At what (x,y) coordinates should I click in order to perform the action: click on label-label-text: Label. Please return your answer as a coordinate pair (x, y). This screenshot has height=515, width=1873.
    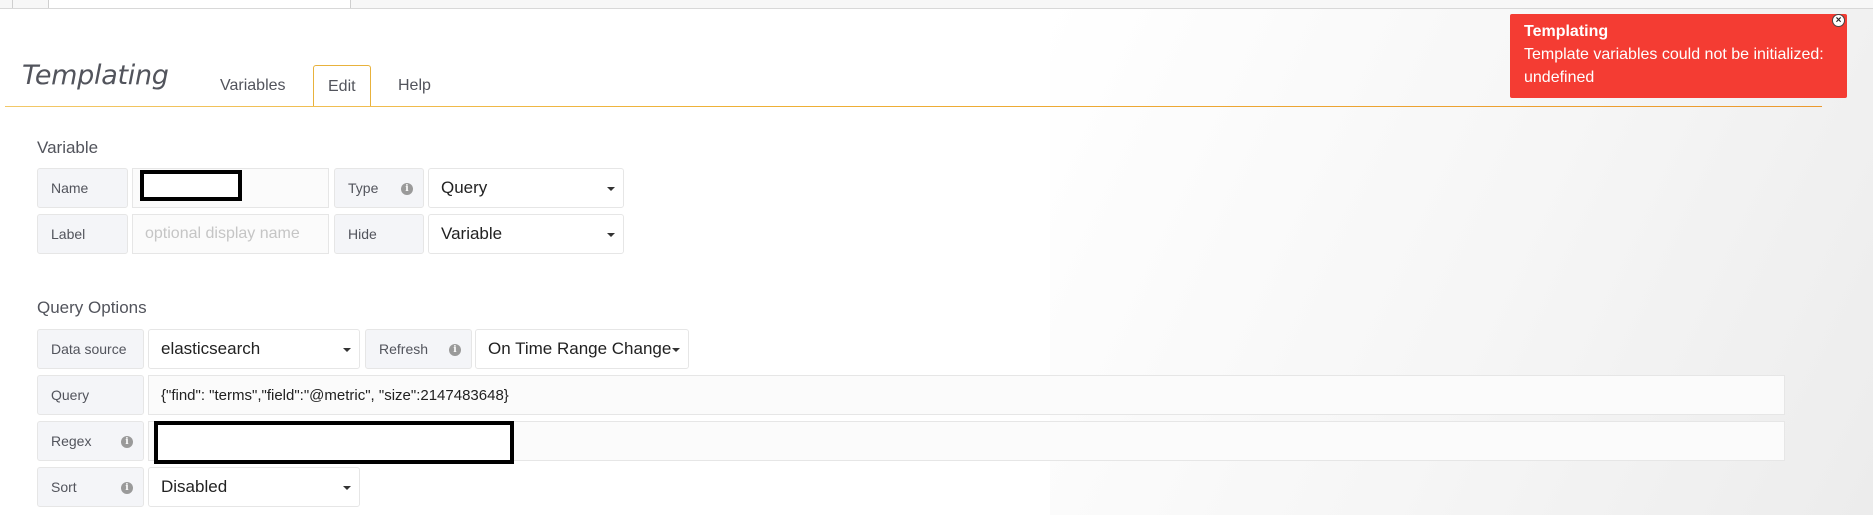
    Looking at the image, I should click on (68, 234).